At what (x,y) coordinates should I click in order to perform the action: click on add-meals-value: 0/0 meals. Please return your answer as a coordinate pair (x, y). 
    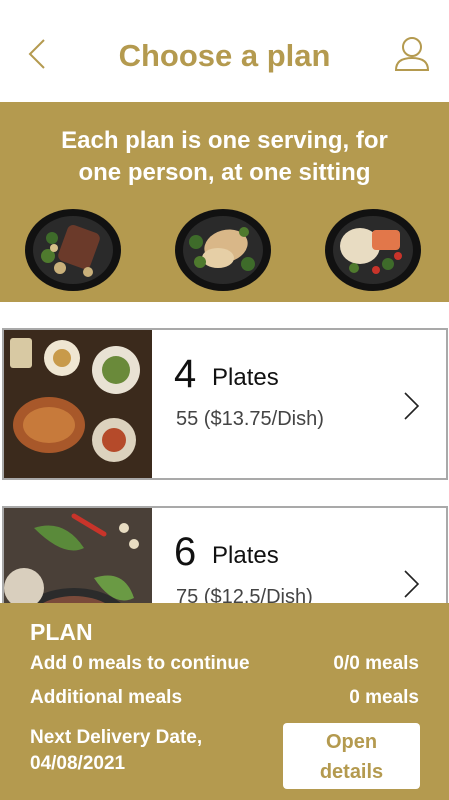
    Looking at the image, I should click on (376, 663).